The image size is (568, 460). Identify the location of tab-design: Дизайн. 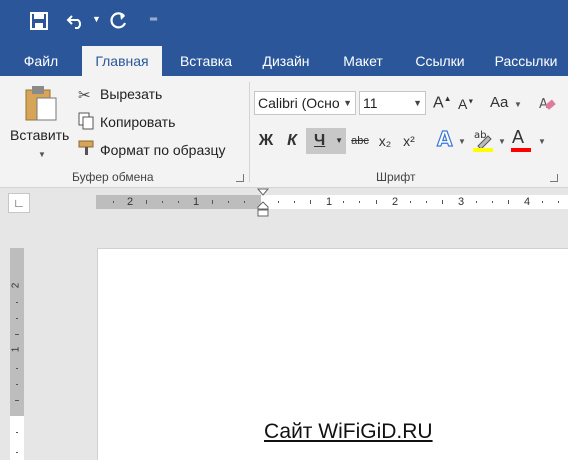
(286, 61).